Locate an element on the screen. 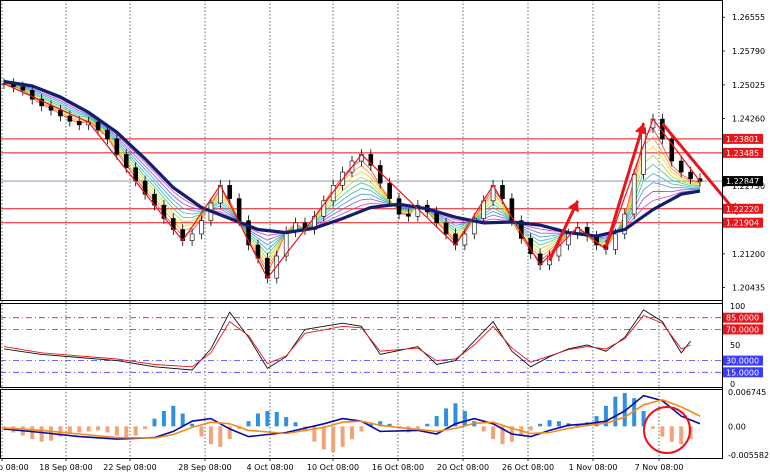 Image resolution: width=770 pixels, height=475 pixels. stoch-level-label: 70.0000 is located at coordinates (742, 329).